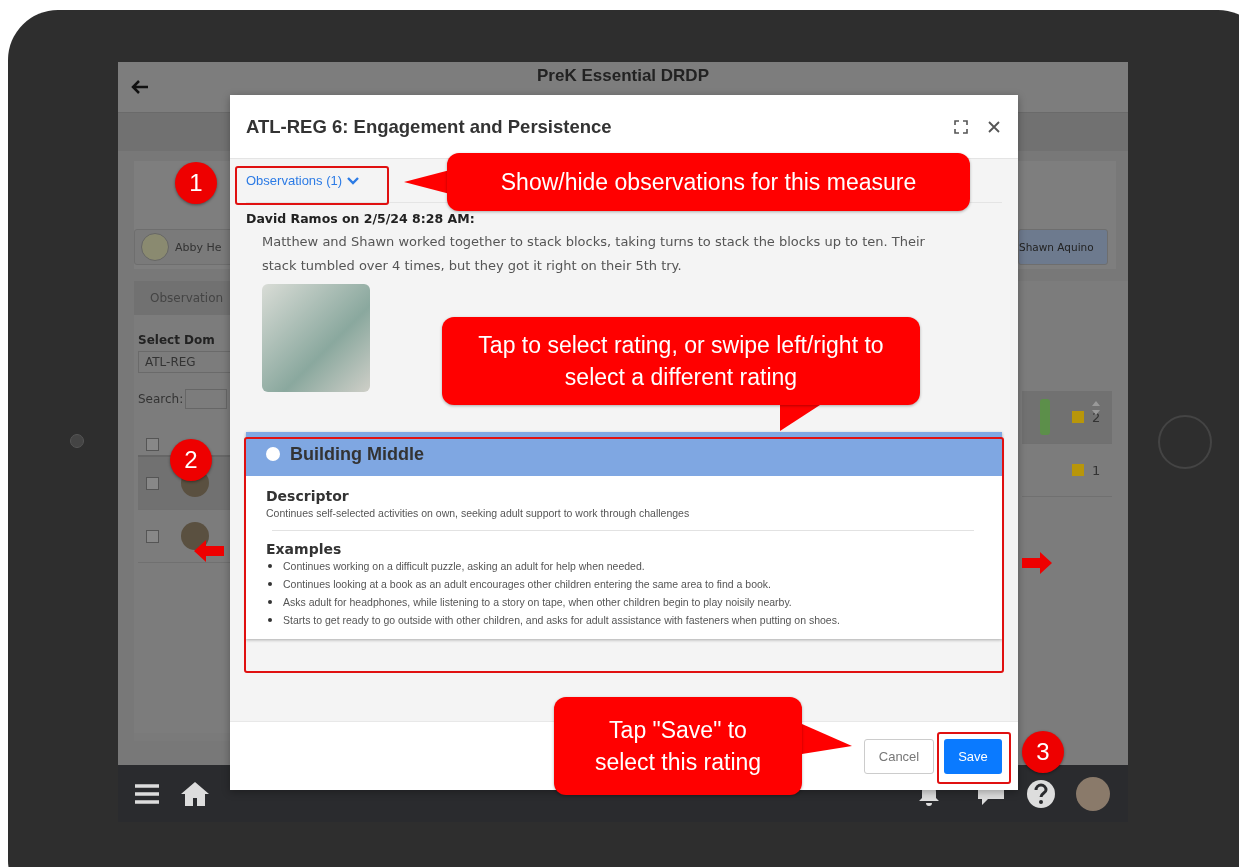 This screenshot has width=1239, height=867. I want to click on user-avatar, so click(1093, 793).